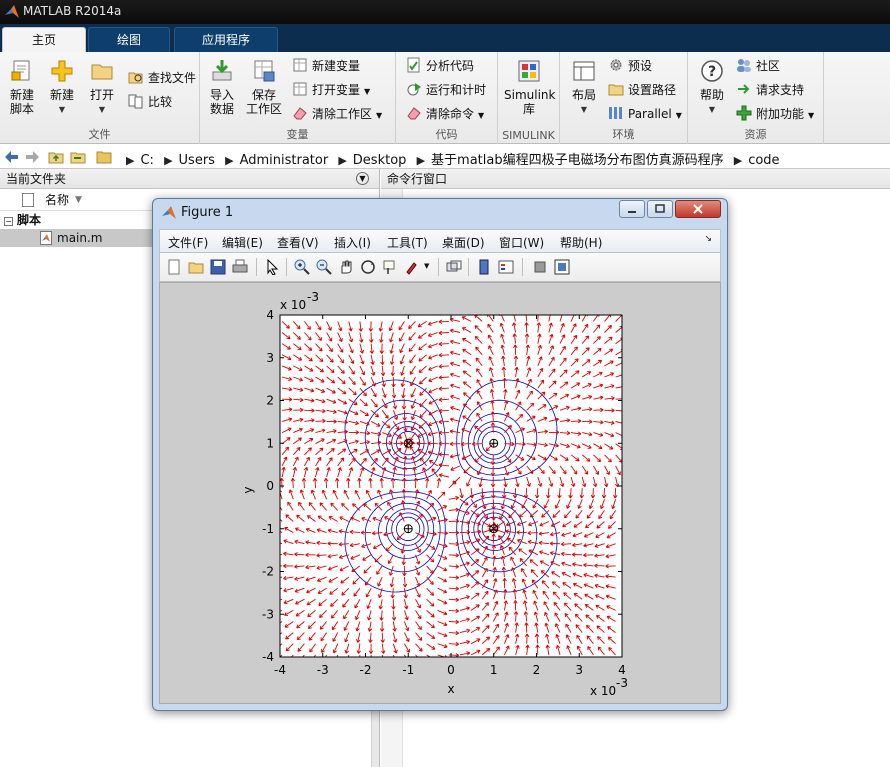 The height and width of the screenshot is (767, 890). What do you see at coordinates (615, 113) in the screenshot?
I see `parallel-icon` at bounding box center [615, 113].